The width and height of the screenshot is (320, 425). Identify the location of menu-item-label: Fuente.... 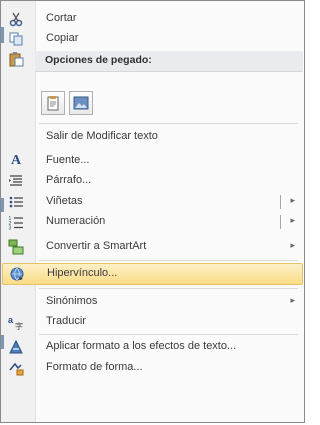
(68, 160).